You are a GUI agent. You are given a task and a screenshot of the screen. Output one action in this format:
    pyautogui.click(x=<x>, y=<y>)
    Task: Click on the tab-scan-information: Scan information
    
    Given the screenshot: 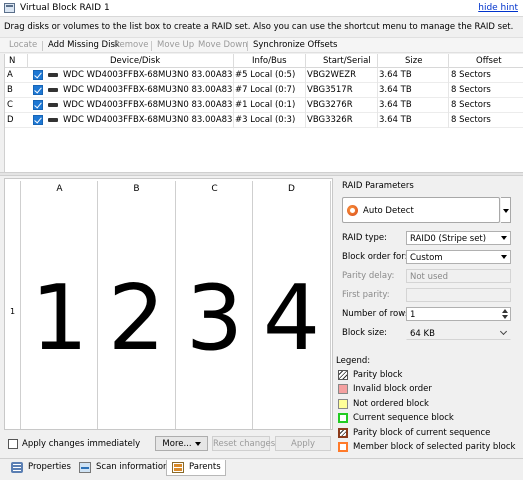 What is the action you would take?
    pyautogui.click(x=123, y=468)
    